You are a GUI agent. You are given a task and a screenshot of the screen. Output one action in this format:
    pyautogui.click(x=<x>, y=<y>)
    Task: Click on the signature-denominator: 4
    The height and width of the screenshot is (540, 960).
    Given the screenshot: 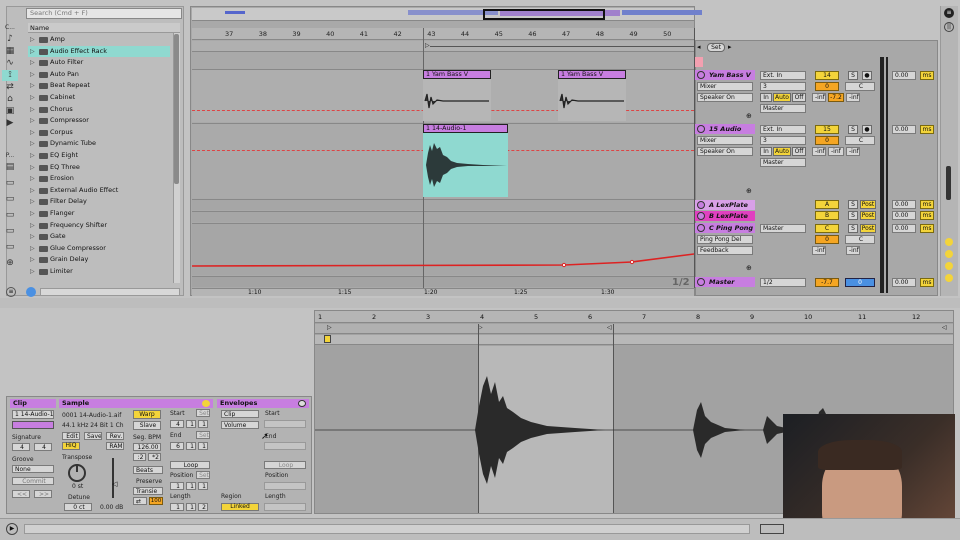 What is the action you would take?
    pyautogui.click(x=43, y=447)
    